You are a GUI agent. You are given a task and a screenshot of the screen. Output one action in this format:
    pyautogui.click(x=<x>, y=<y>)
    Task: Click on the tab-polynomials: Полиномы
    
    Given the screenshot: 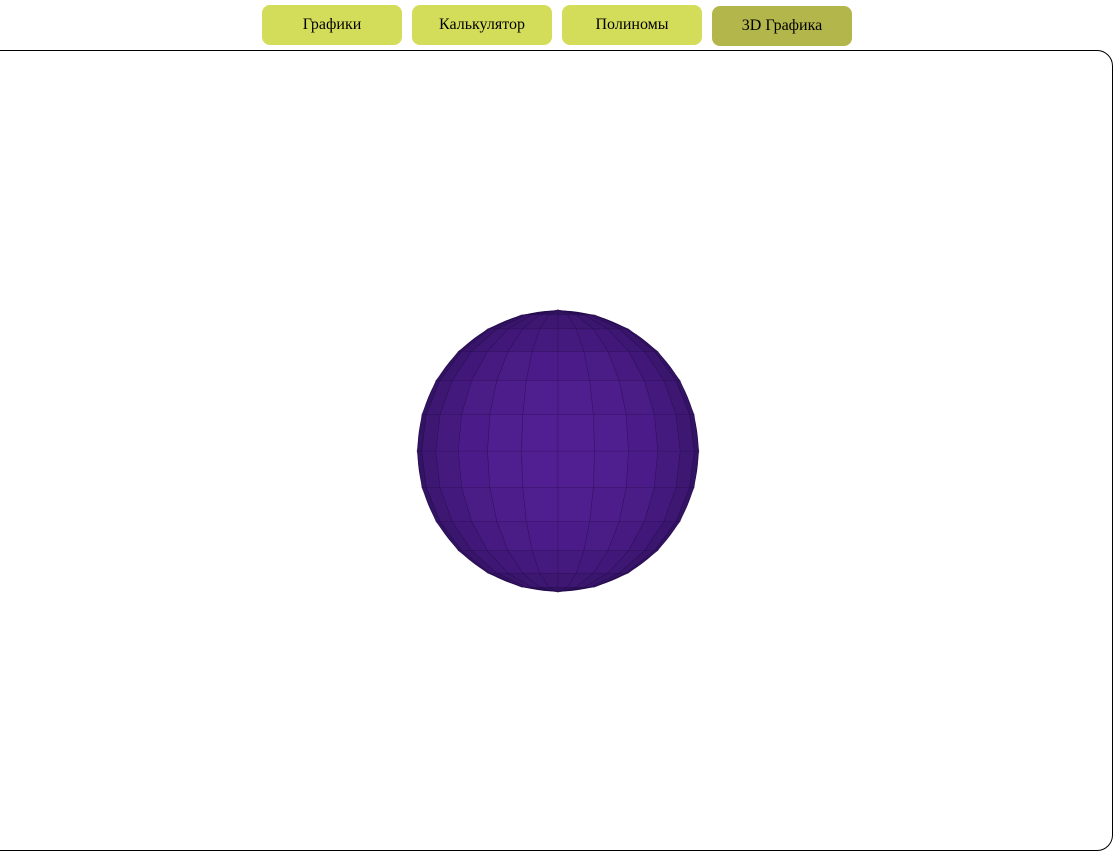 What is the action you would take?
    pyautogui.click(x=632, y=25)
    